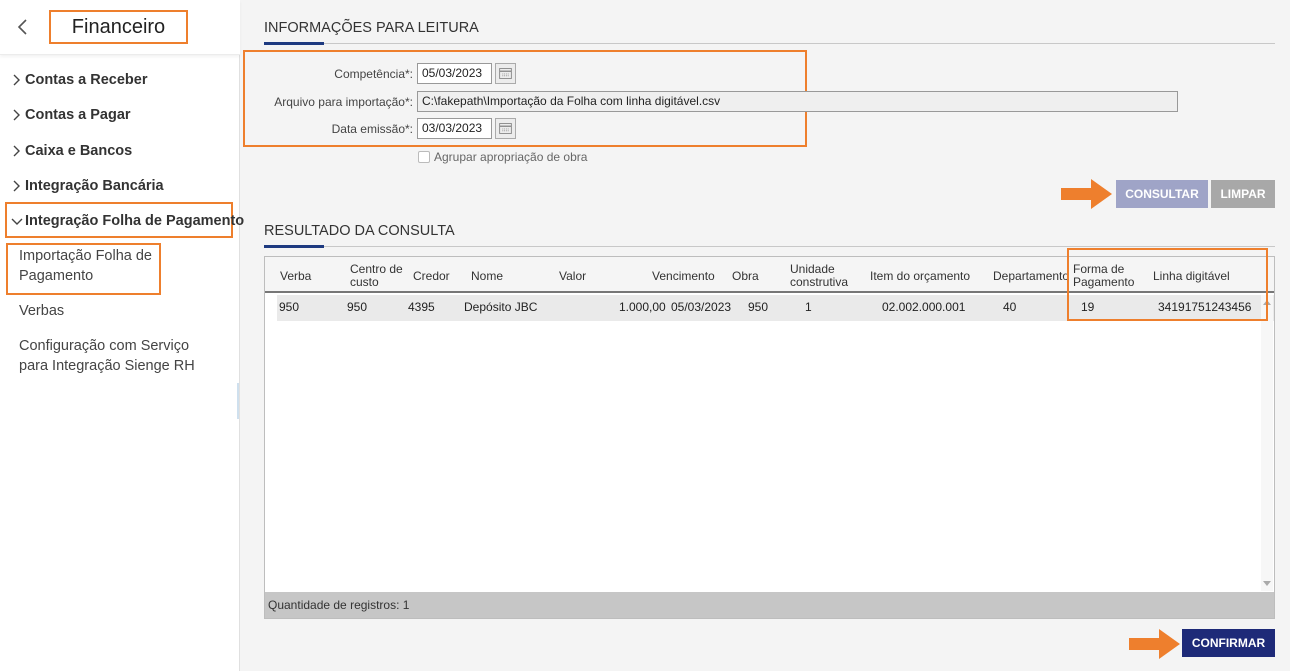 The image size is (1290, 671). I want to click on cell-unidade: 1, so click(808, 307).